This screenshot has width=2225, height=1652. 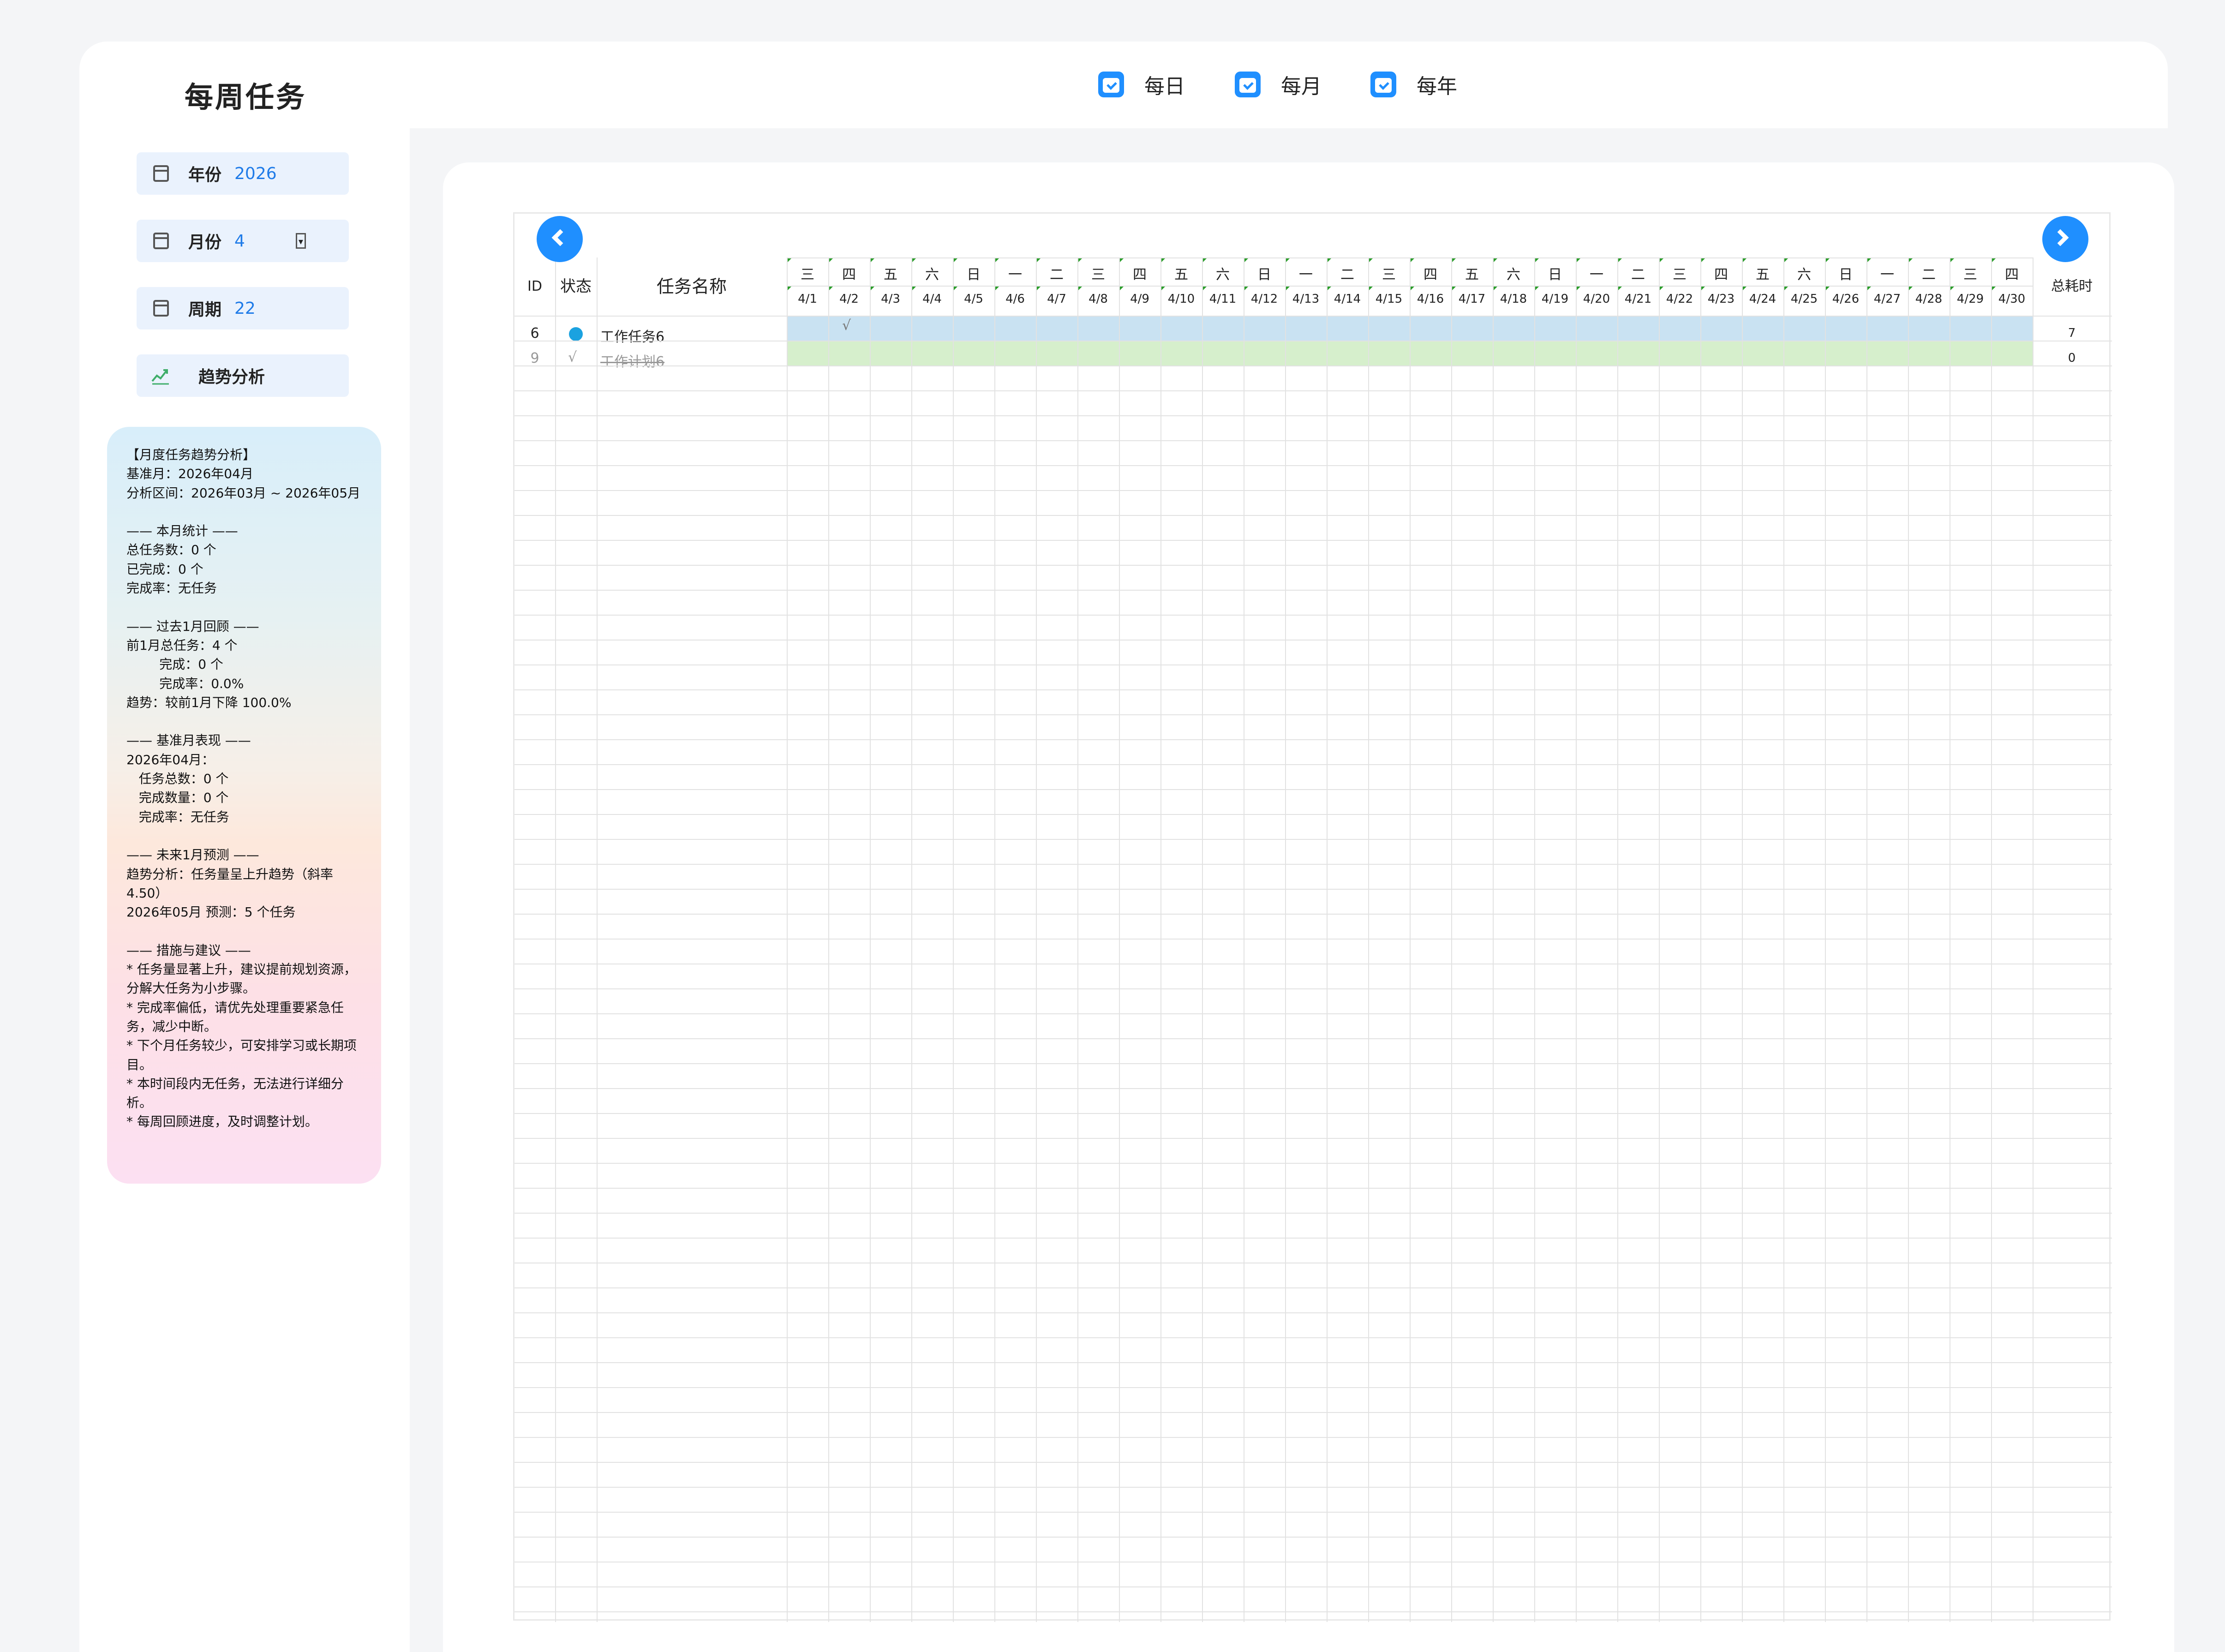 I want to click on nav-yearly: 每年, so click(x=1414, y=85).